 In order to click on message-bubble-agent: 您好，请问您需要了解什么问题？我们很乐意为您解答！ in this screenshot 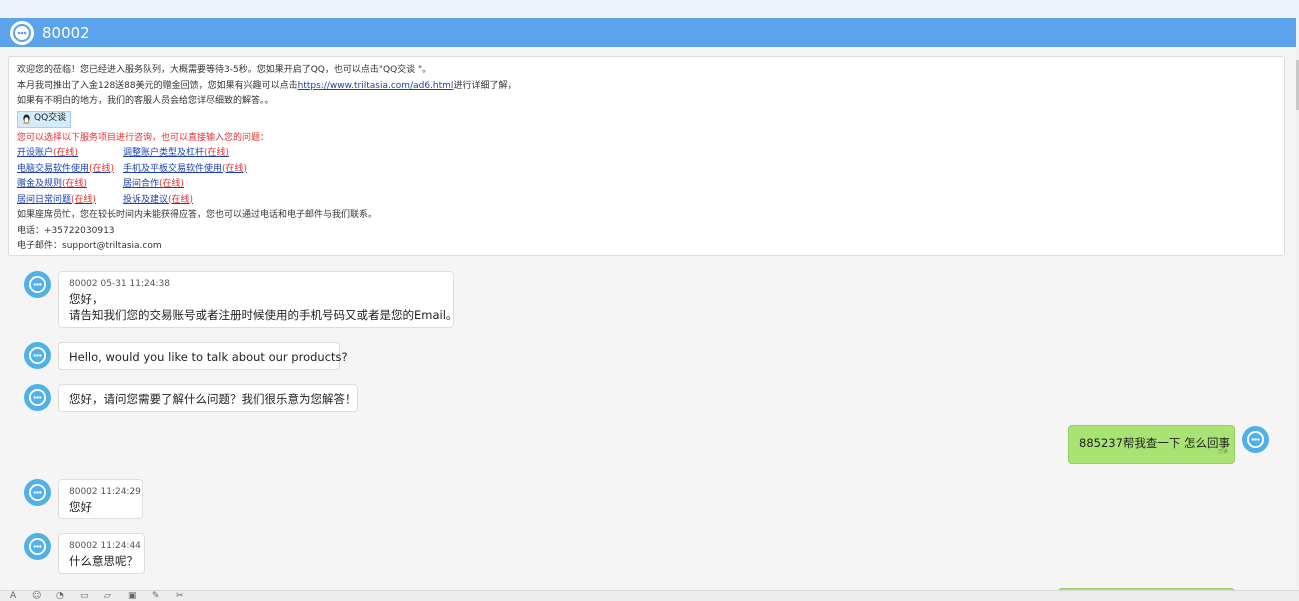, I will do `click(208, 398)`.